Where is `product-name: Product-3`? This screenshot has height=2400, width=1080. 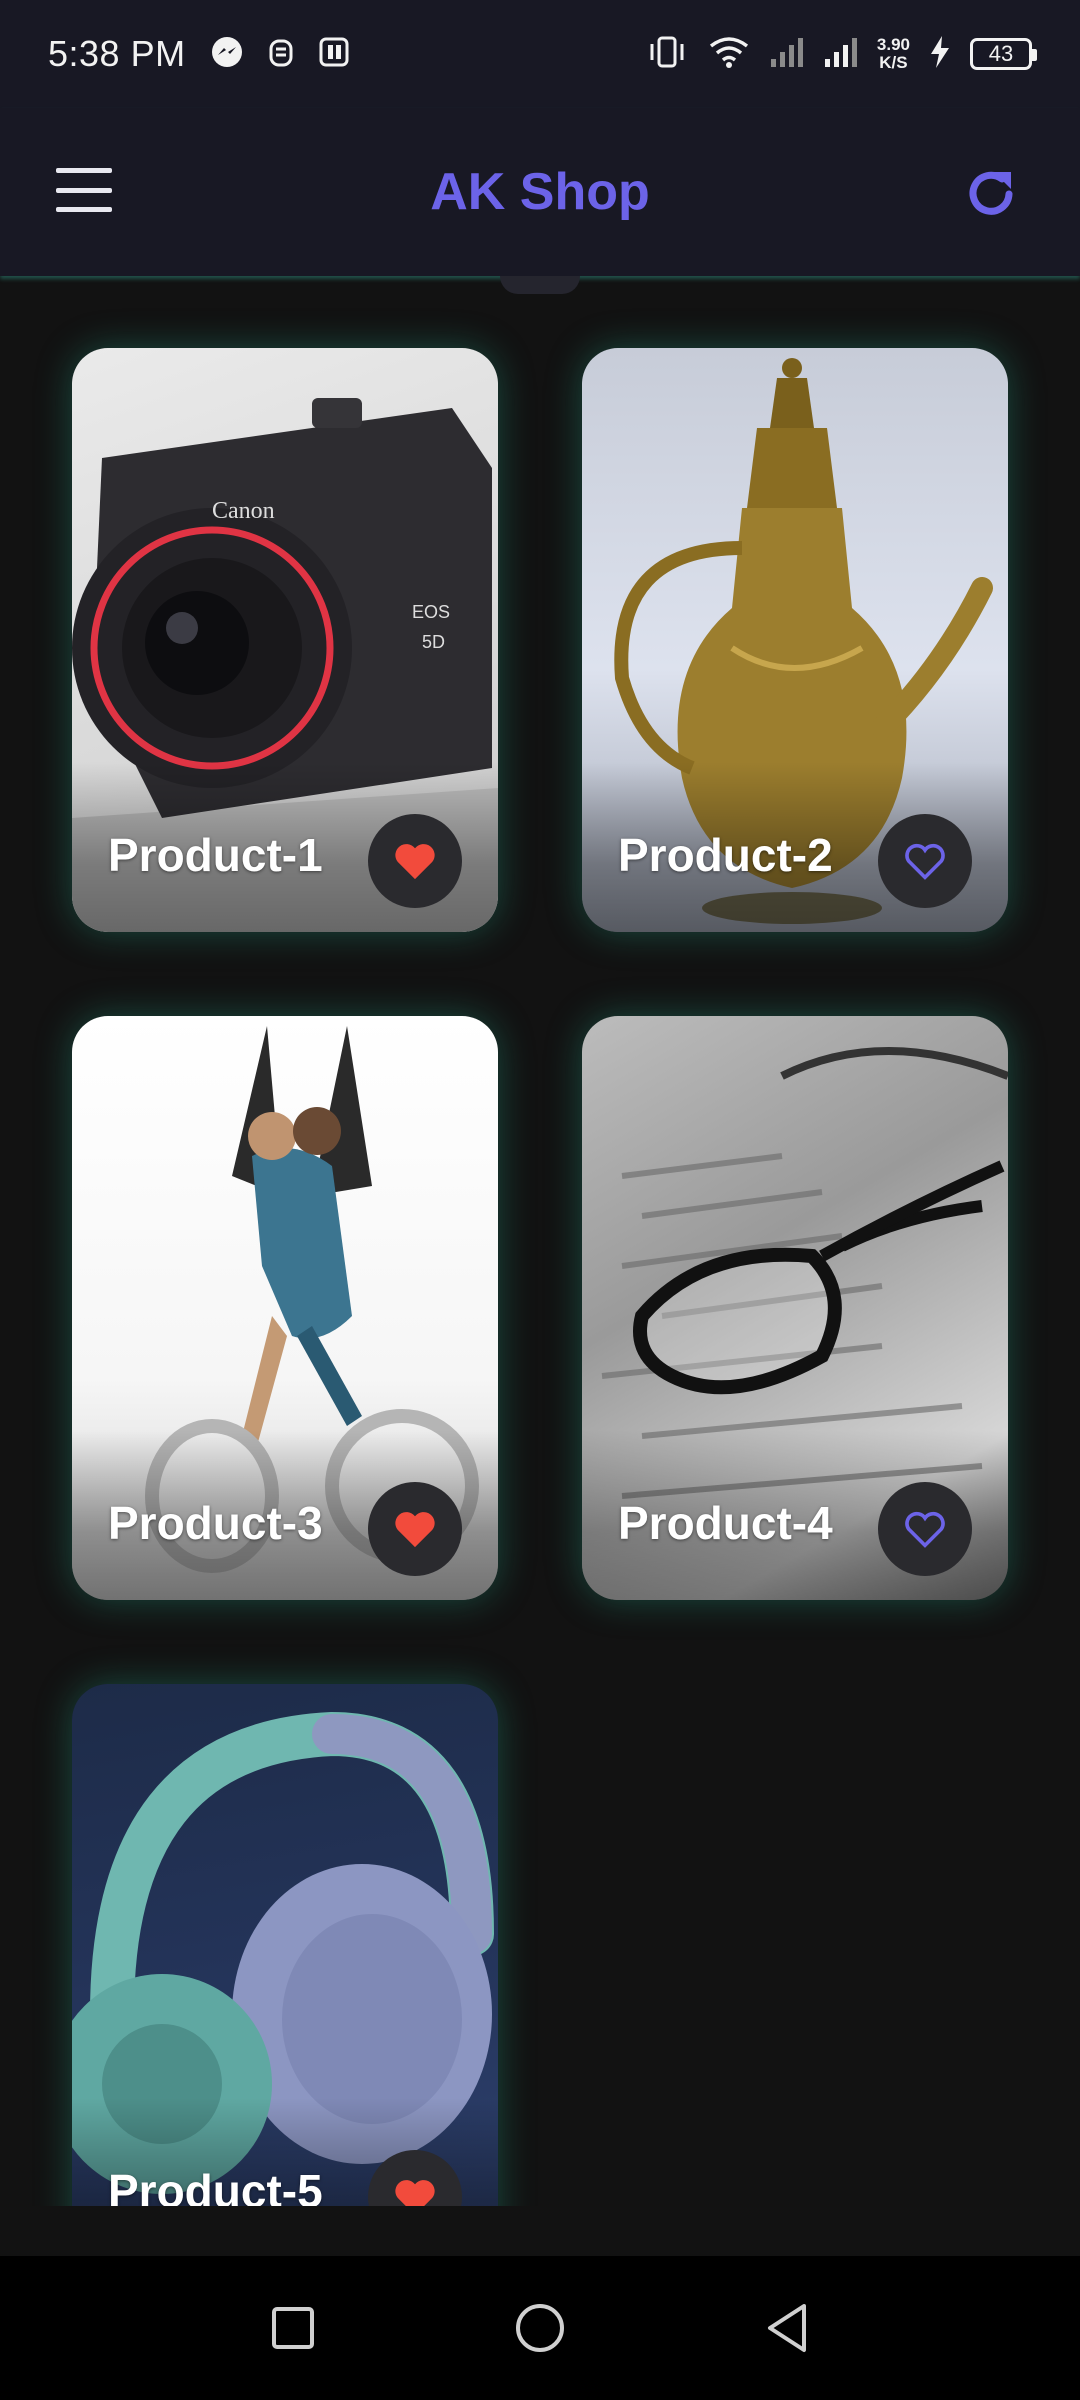
product-name: Product-3 is located at coordinates (215, 1523).